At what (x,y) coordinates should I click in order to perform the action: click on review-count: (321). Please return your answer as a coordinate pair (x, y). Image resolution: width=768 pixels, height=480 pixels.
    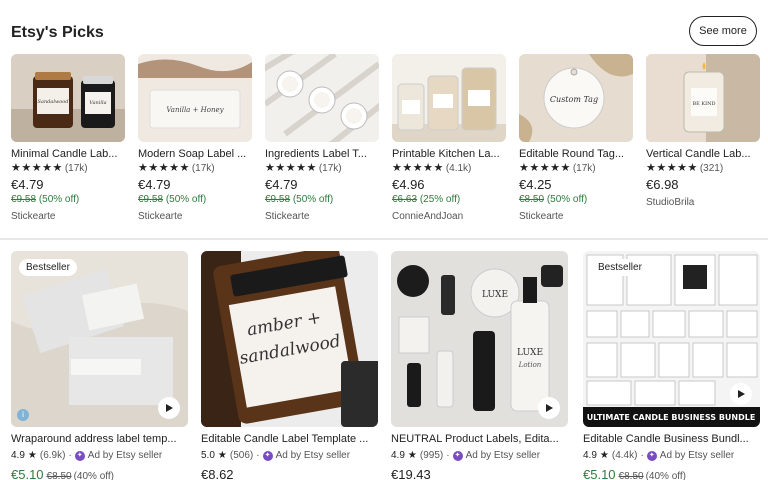
    Looking at the image, I should click on (711, 168).